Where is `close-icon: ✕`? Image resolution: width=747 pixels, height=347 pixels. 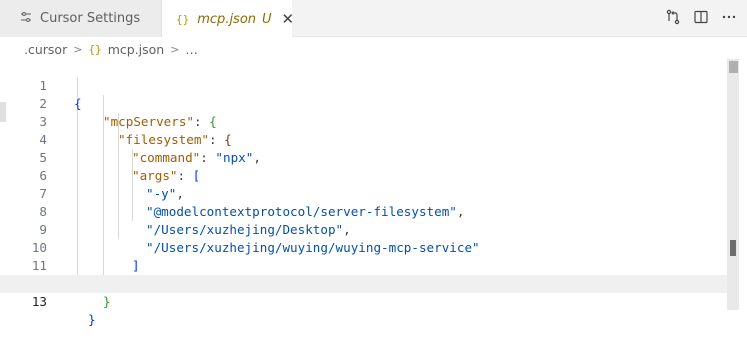
close-icon: ✕ is located at coordinates (288, 19).